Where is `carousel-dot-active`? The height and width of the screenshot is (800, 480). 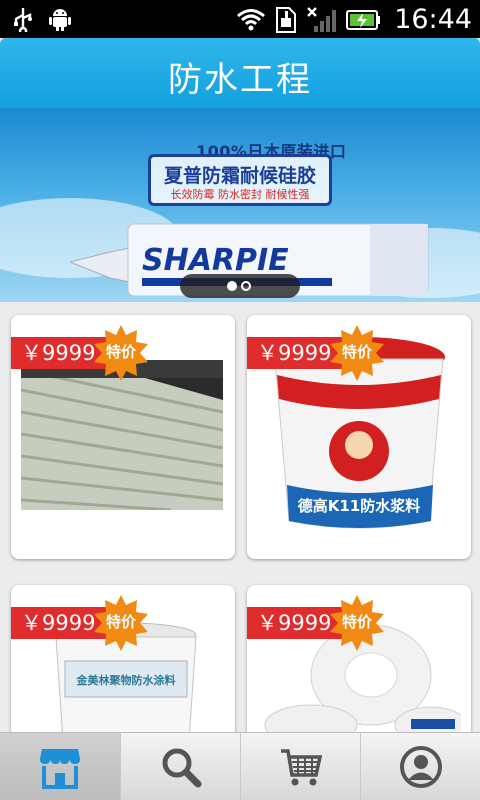 carousel-dot-active is located at coordinates (232, 286).